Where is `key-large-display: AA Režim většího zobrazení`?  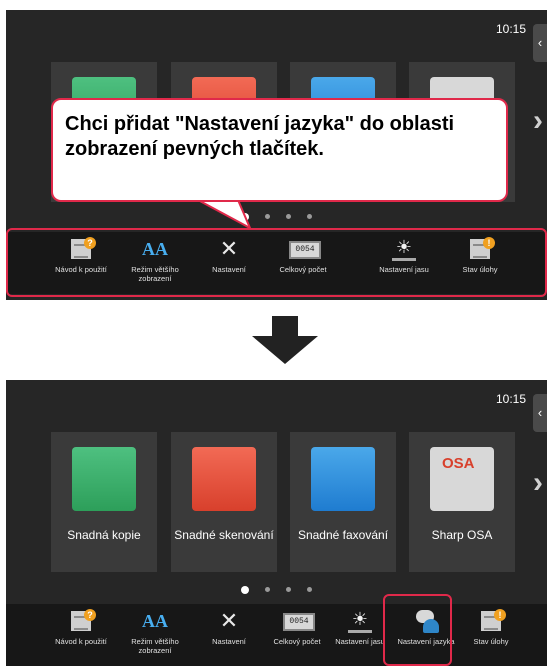
key-large-display: AA Režim většího zobrazení is located at coordinates (155, 637).